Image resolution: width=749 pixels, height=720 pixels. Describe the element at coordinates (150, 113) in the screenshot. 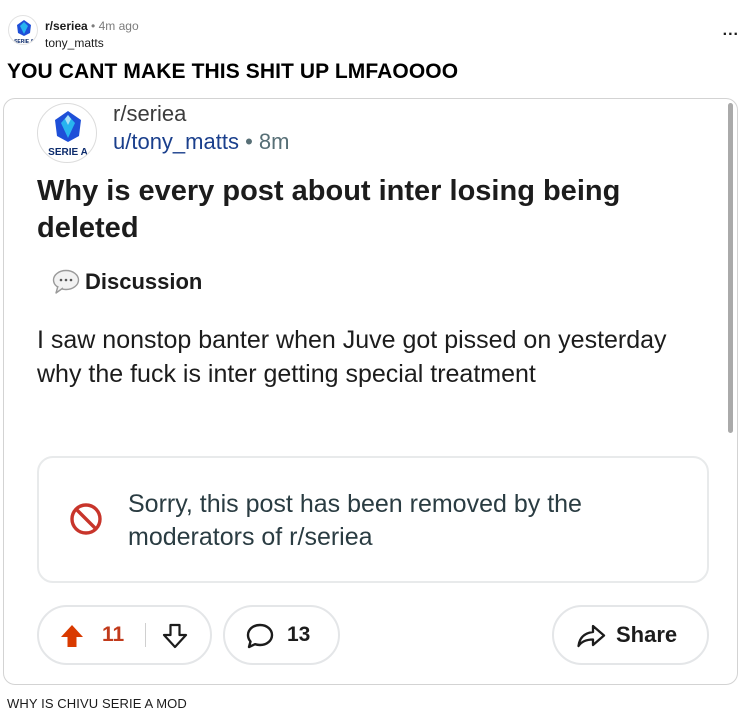

I see `embedded-subreddit-name: r/seriea` at that location.